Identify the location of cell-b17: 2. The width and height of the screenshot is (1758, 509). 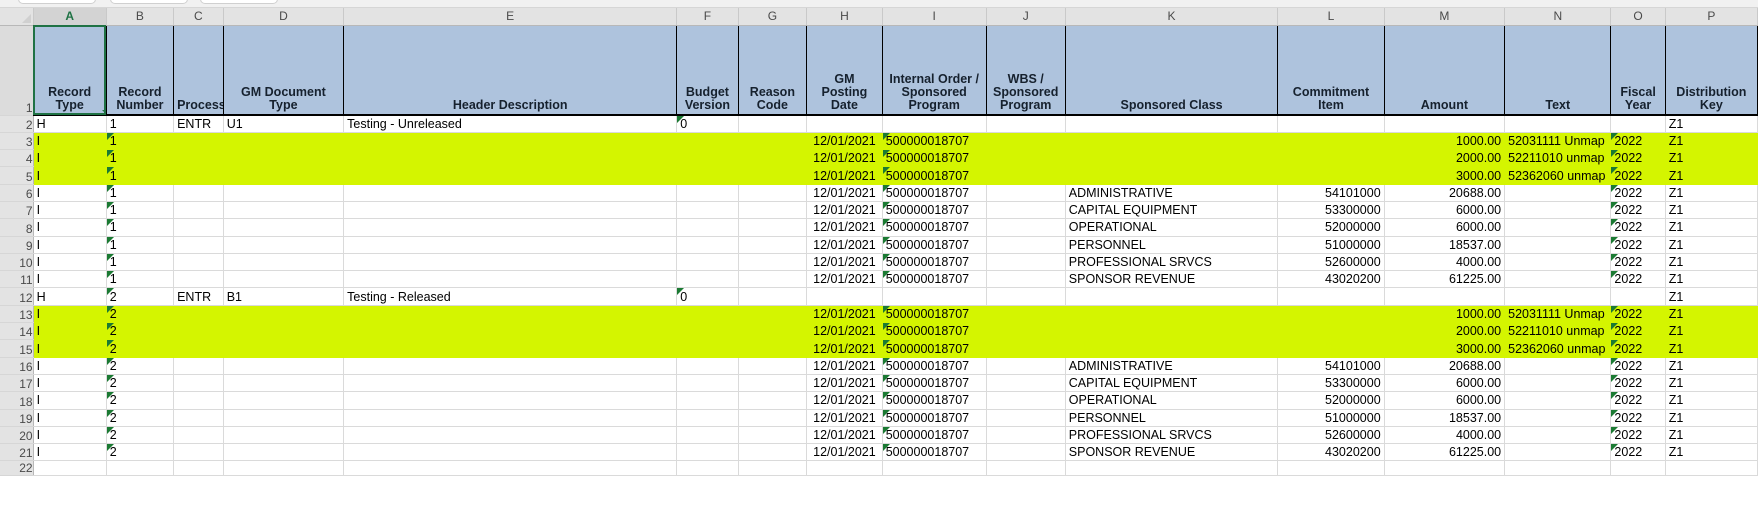
(140, 383).